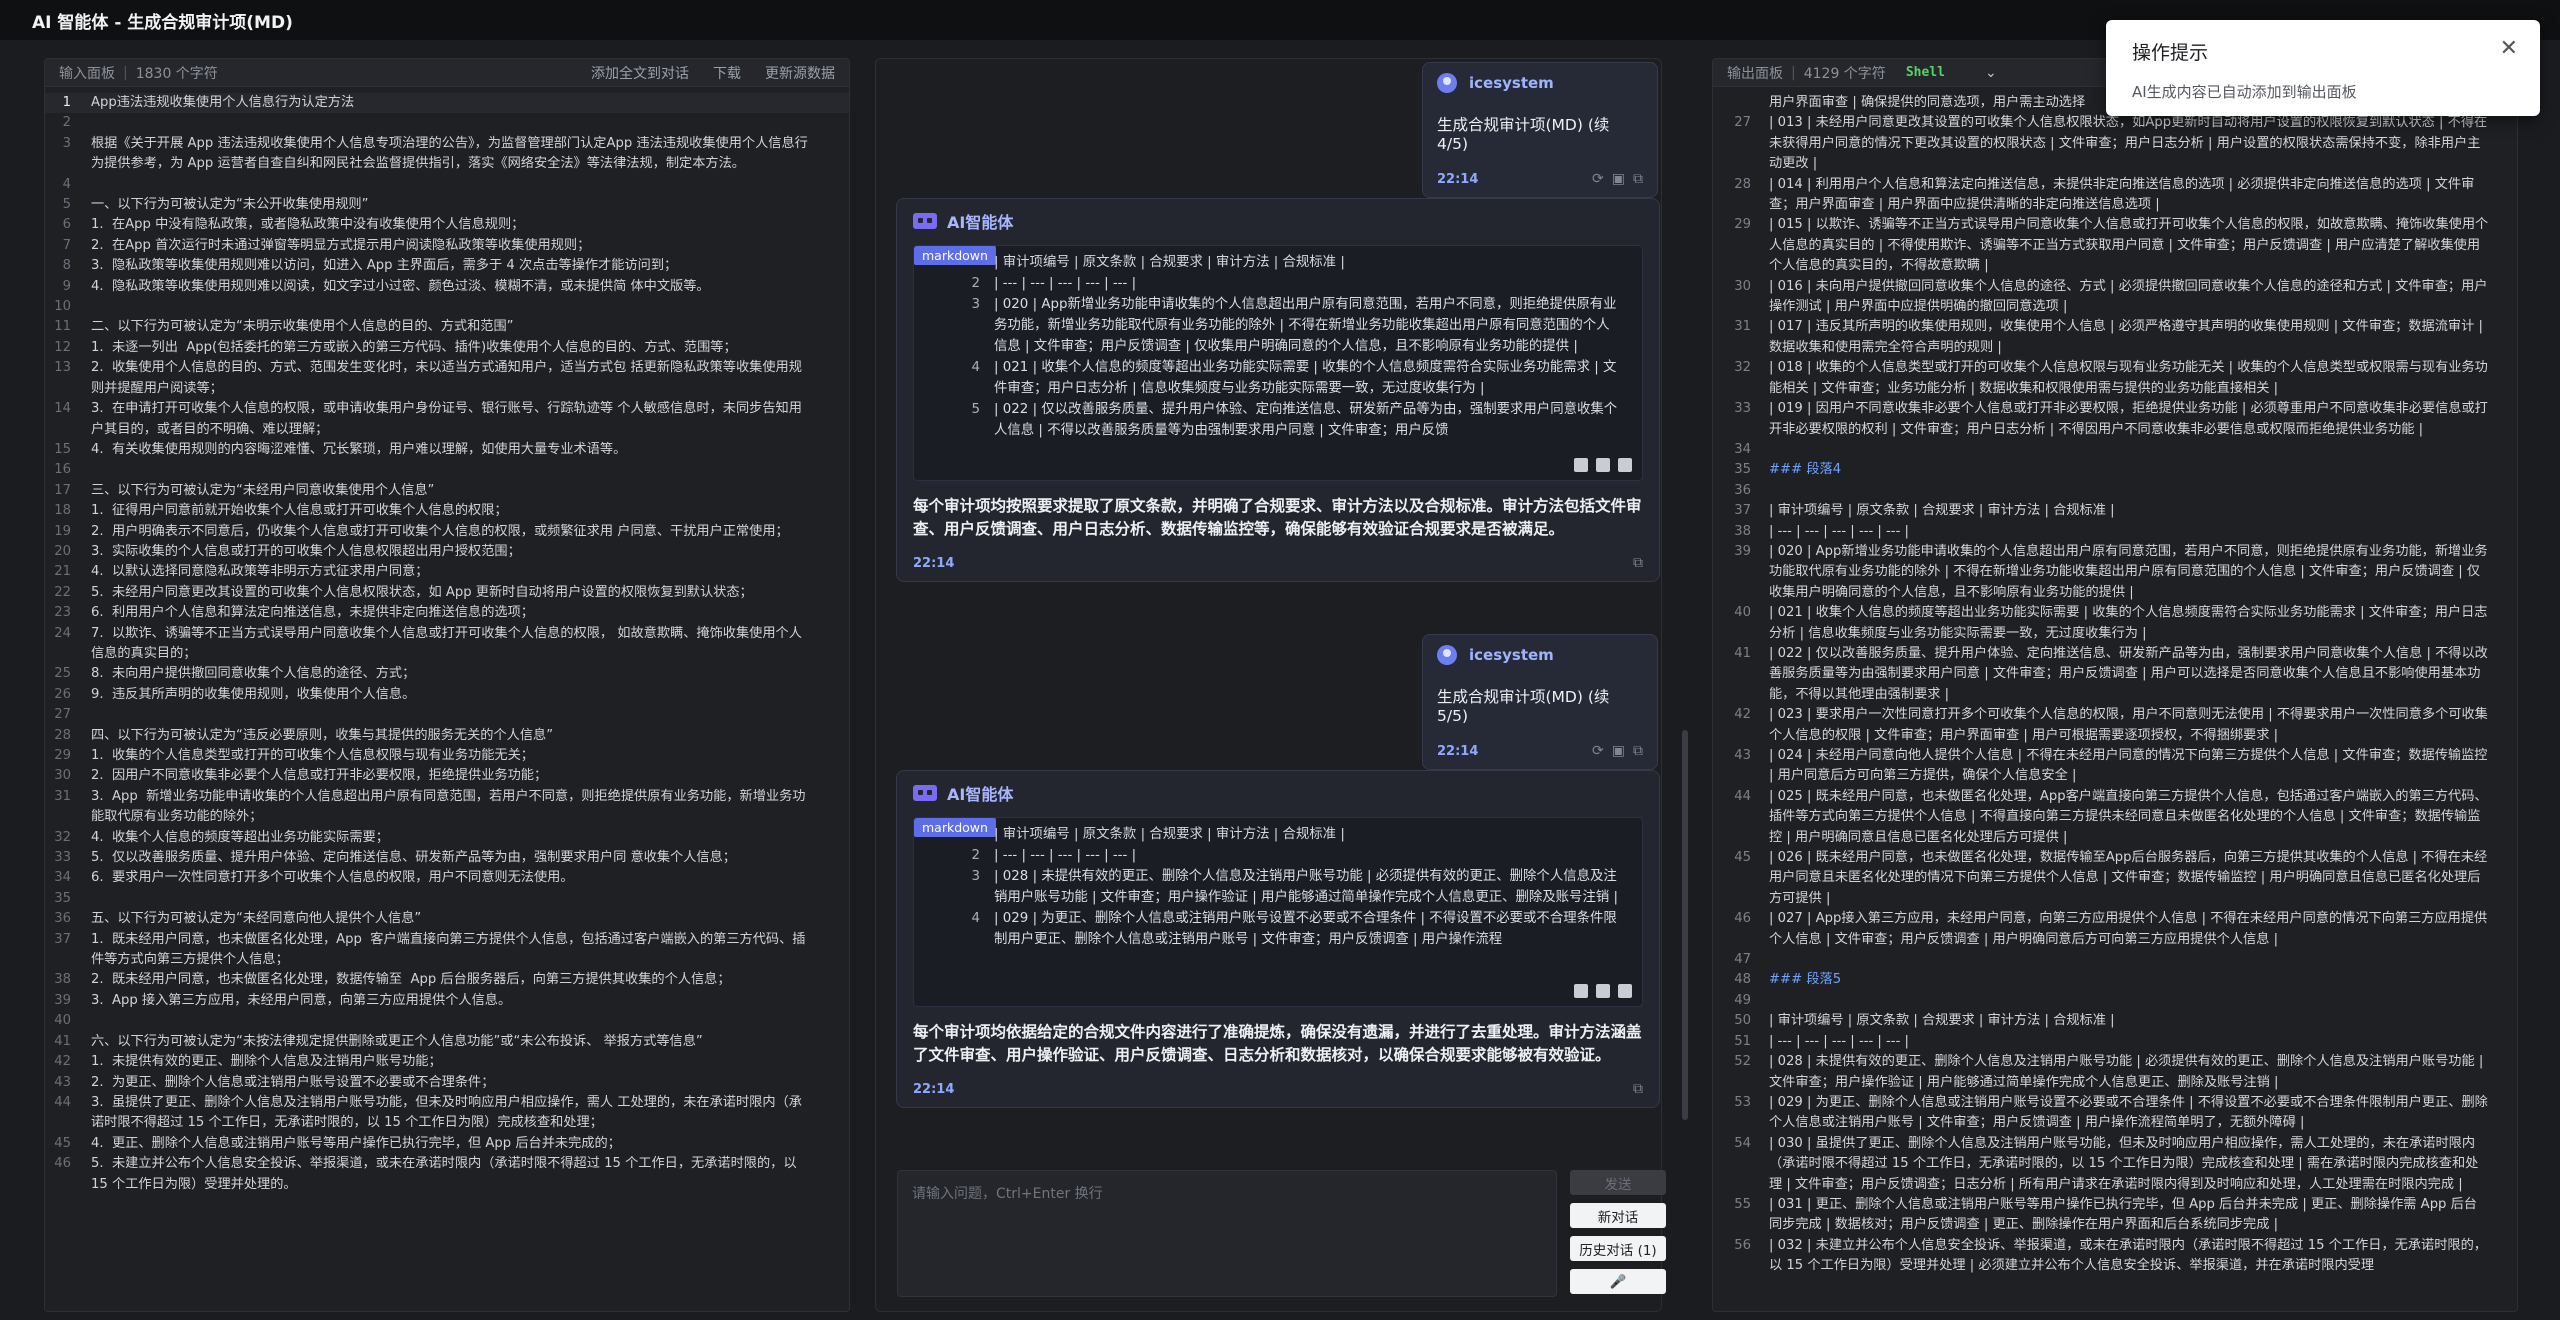 The image size is (2560, 1320). I want to click on line-text: 四、以下行为可被认定为“违反必要原则，收集与其提供的服务无关的个人信息”, so click(322, 735).